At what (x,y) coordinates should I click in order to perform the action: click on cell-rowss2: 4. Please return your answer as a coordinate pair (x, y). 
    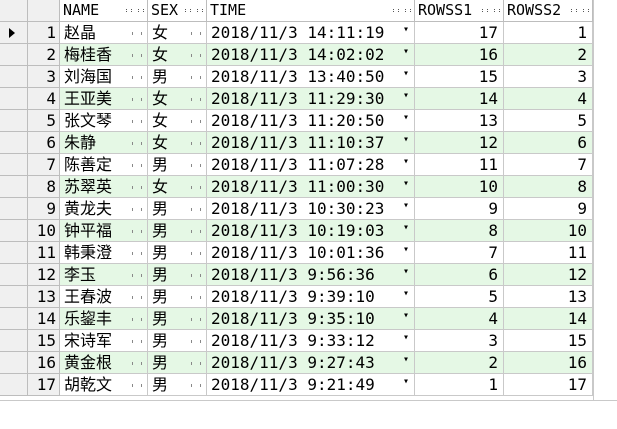
    Looking at the image, I should click on (548, 99).